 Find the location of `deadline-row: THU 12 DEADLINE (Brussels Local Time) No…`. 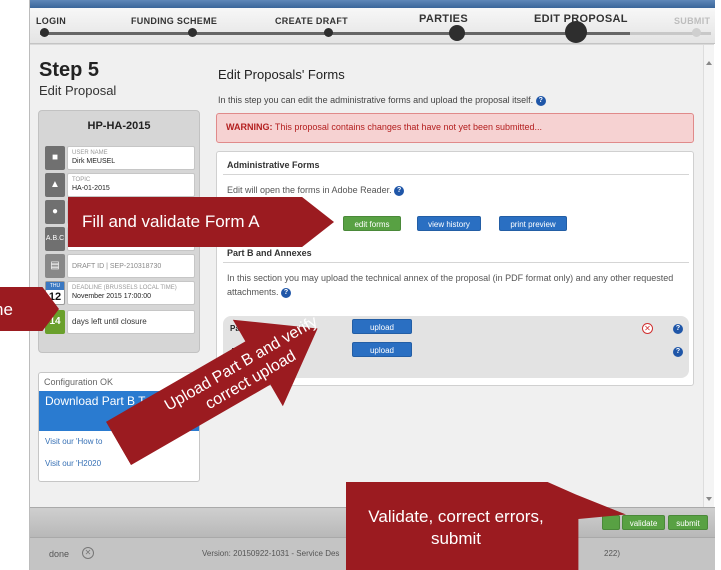

deadline-row: THU 12 DEADLINE (Brussels Local Time) No… is located at coordinates (120, 293).